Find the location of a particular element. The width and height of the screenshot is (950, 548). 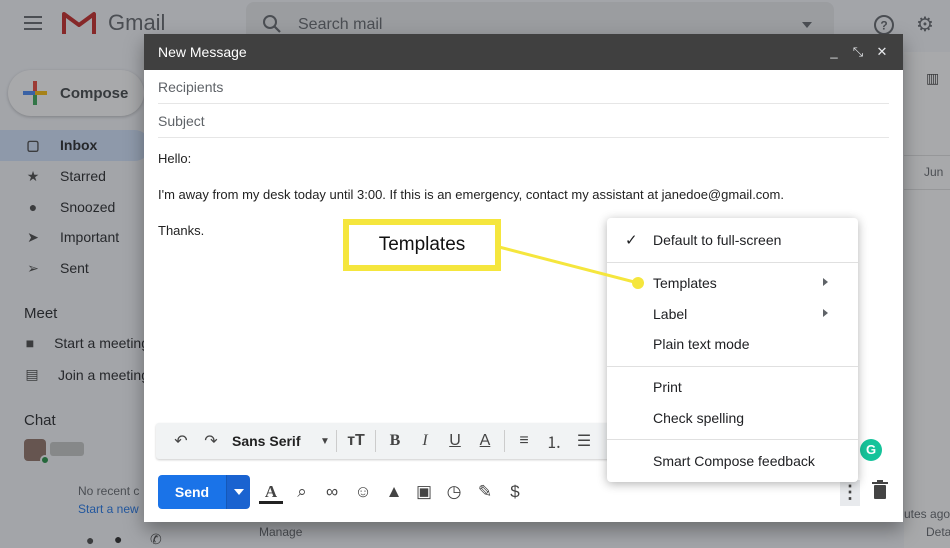

insert-photo-icon: ▣ is located at coordinates (424, 492).